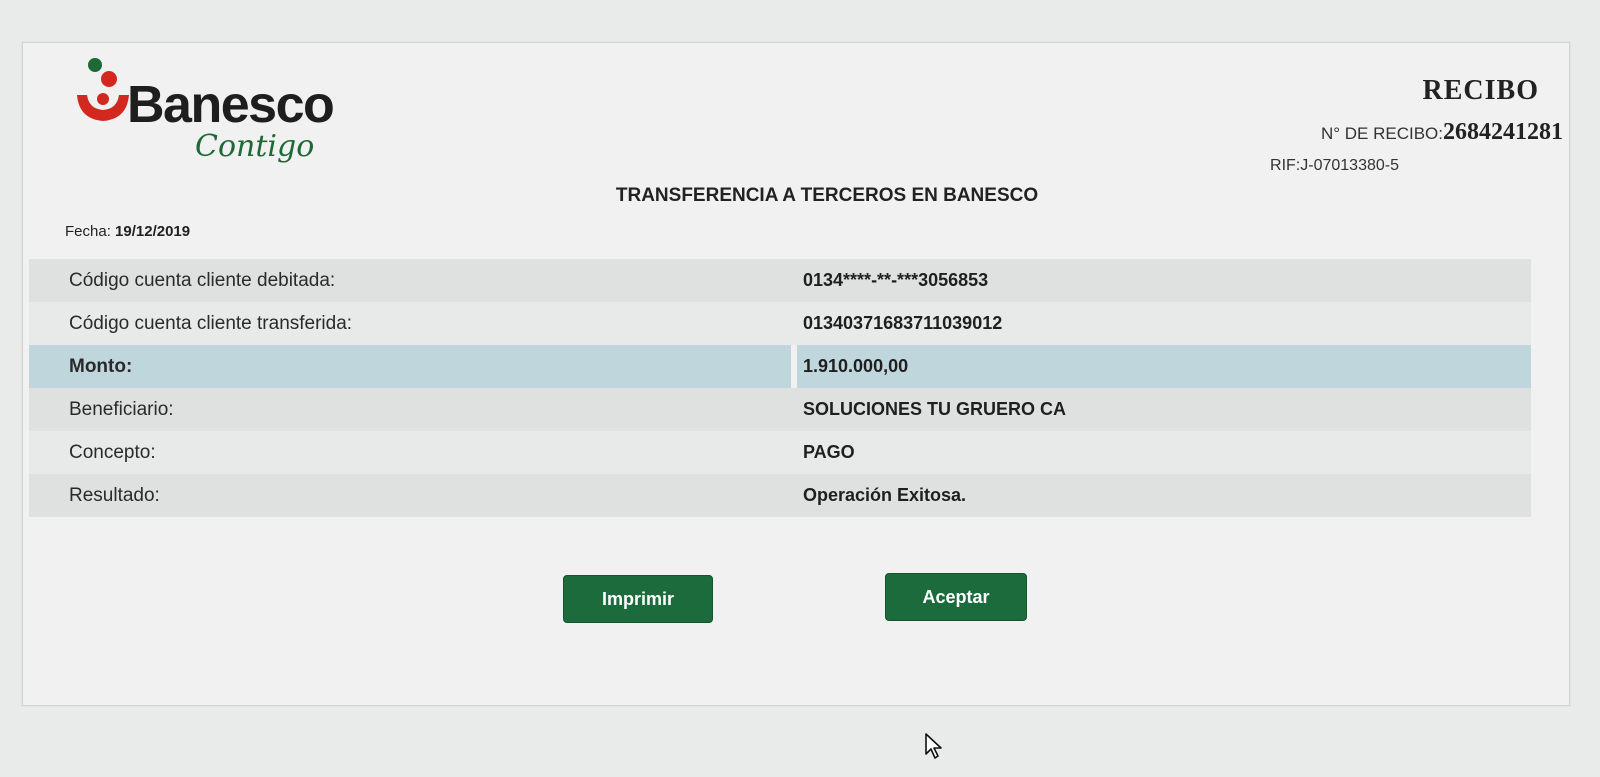  What do you see at coordinates (780, 452) in the screenshot?
I see `detail-row-concept: Concepto: PAGO` at bounding box center [780, 452].